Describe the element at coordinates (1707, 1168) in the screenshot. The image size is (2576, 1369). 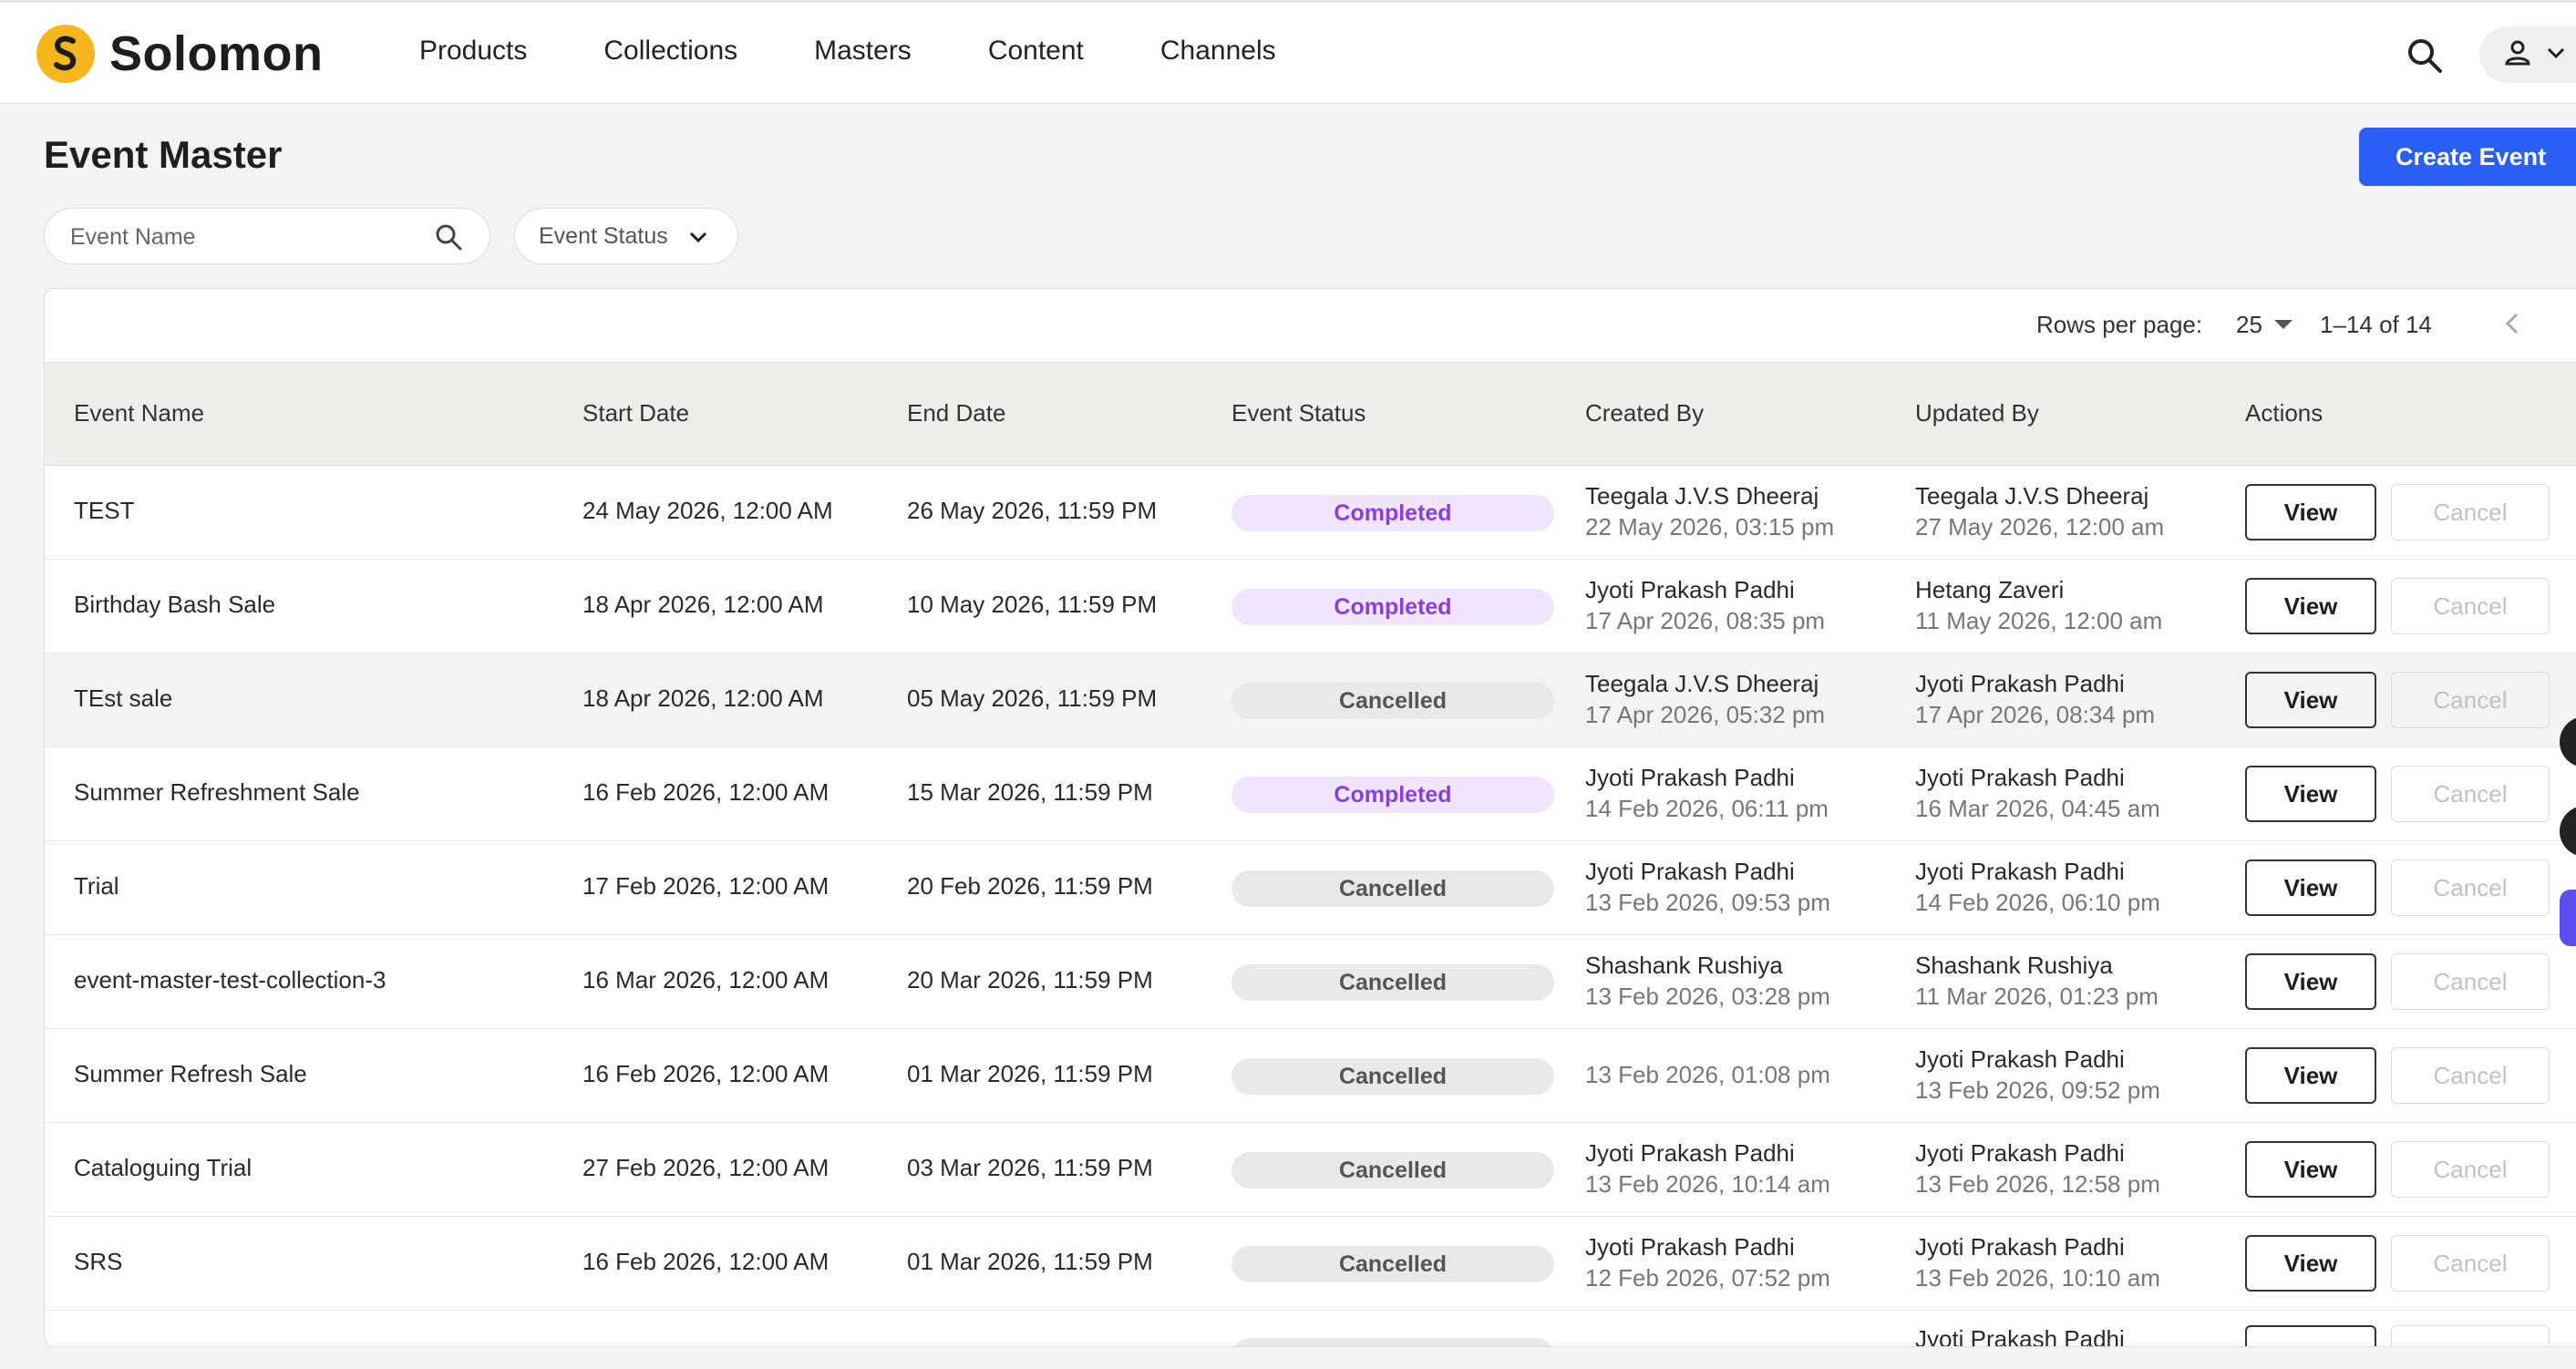
I see `created-by: Jyoti Prakash Padhi 13 Feb 2026, 10:14 am` at that location.